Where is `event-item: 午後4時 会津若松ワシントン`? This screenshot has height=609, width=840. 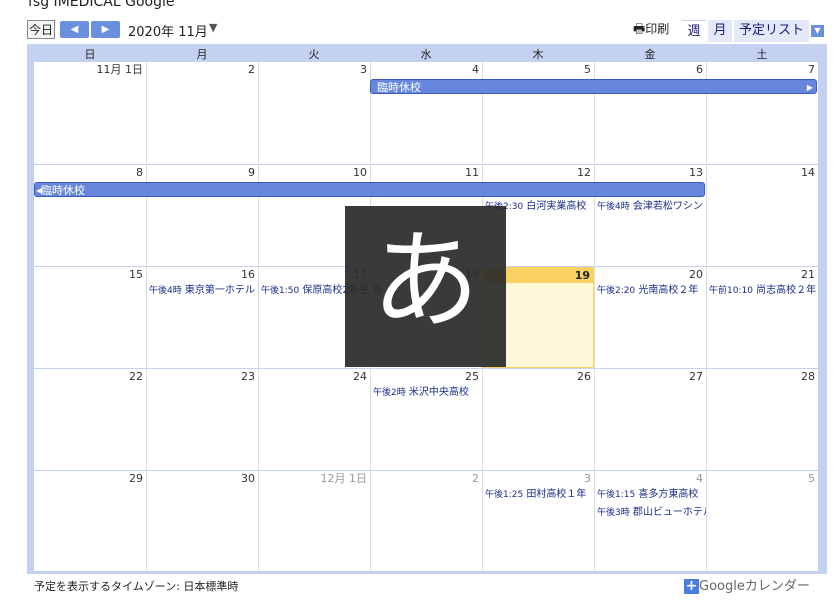
event-item: 午後4時 会津若松ワシントン is located at coordinates (650, 207).